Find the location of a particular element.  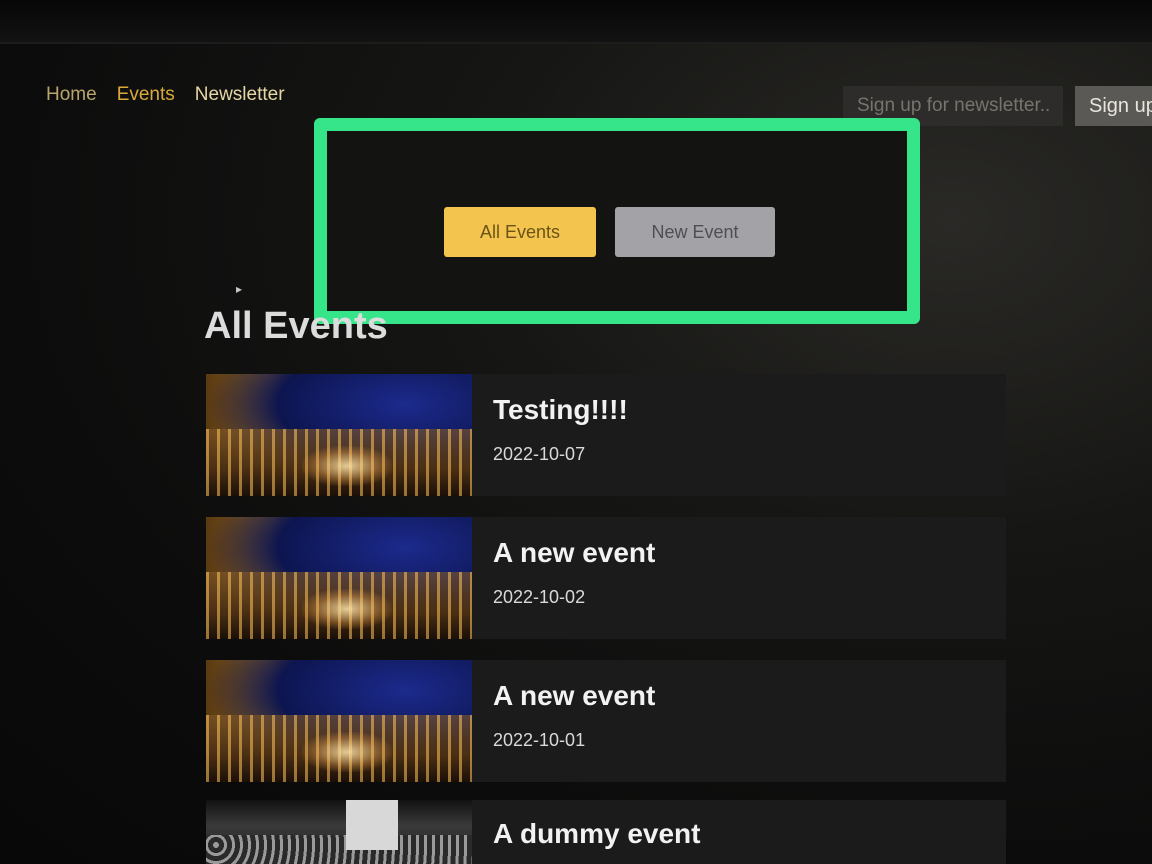

nav-events-link: Events is located at coordinates (146, 95).